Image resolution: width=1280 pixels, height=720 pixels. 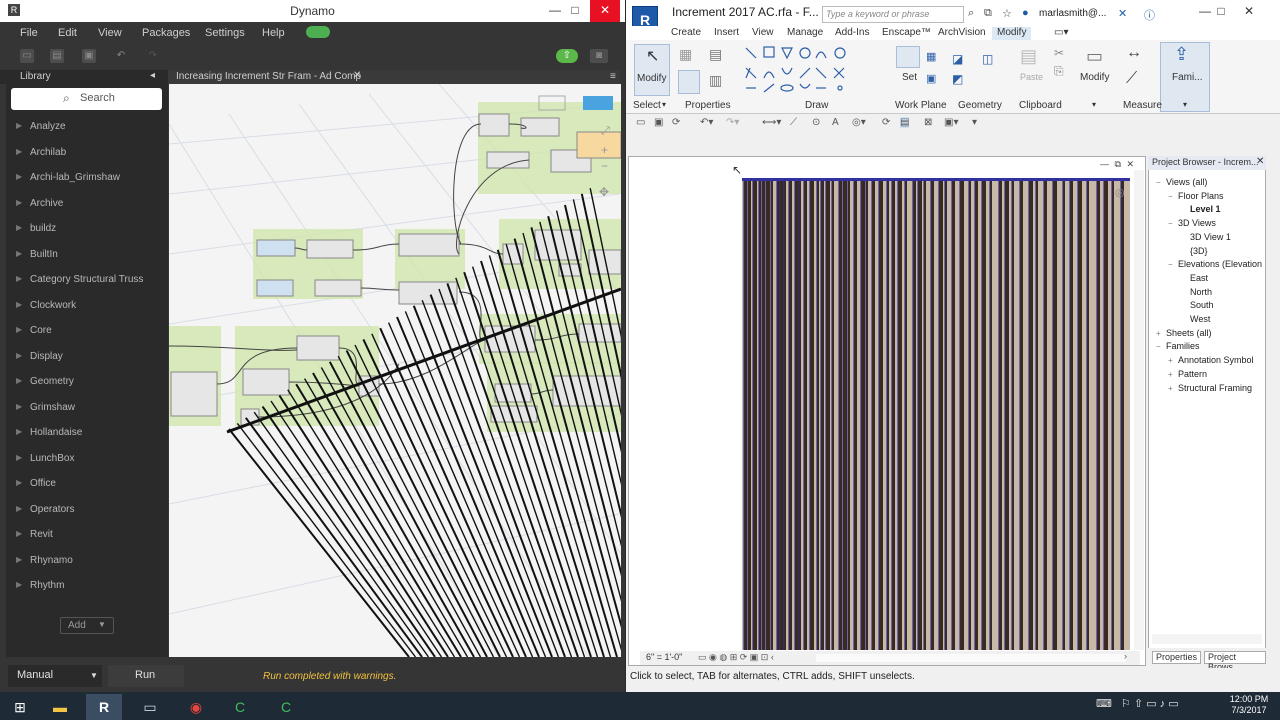 I want to click on remote-desktop-icon: ▭, so click(x=150, y=707).